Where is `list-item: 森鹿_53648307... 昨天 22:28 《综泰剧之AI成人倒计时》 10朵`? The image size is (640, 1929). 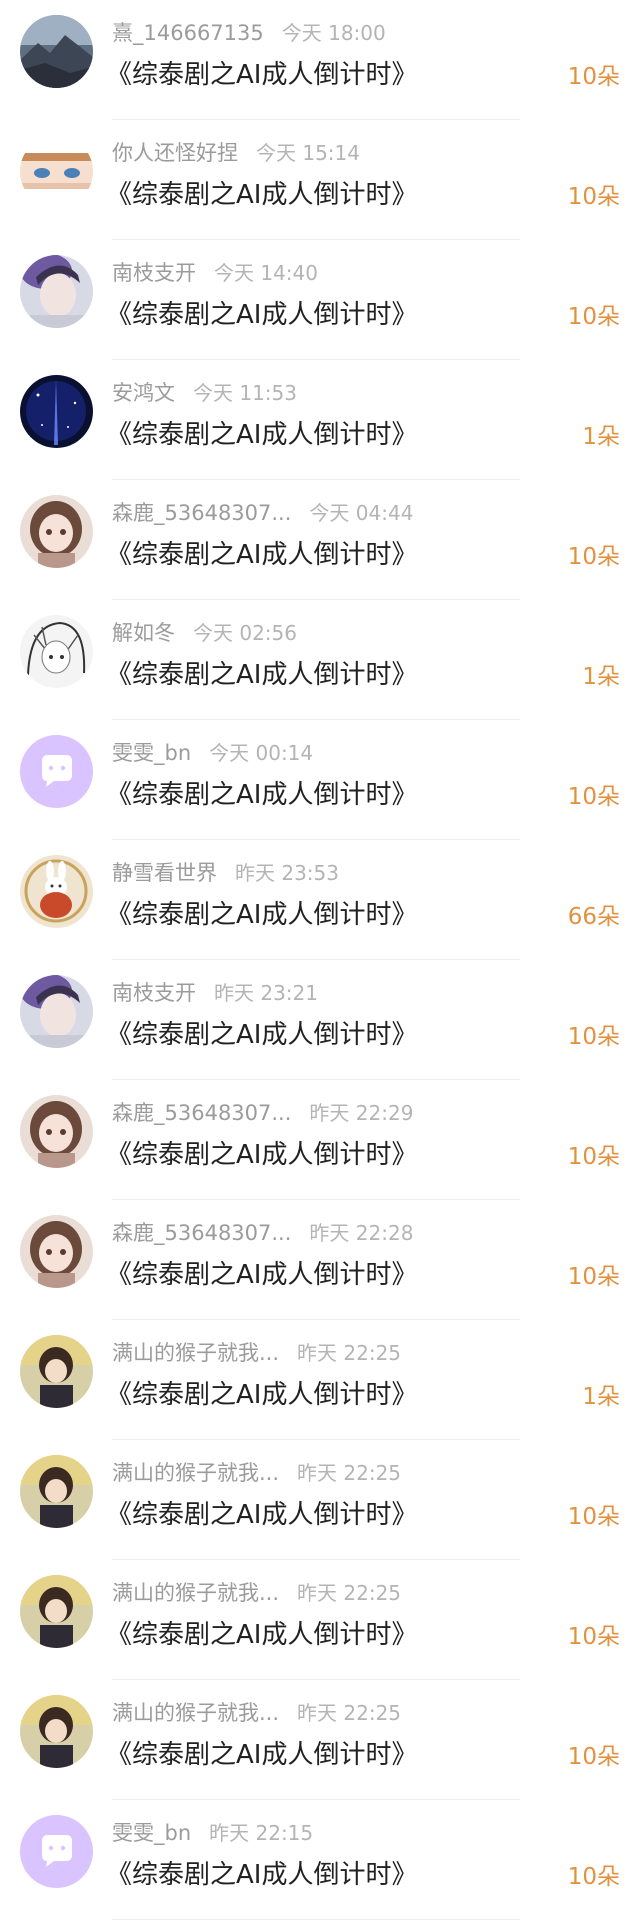
list-item: 森鹿_53648307... 昨天 22:28 《综泰剧之AI成人倒计时》 10朵 is located at coordinates (320, 1262).